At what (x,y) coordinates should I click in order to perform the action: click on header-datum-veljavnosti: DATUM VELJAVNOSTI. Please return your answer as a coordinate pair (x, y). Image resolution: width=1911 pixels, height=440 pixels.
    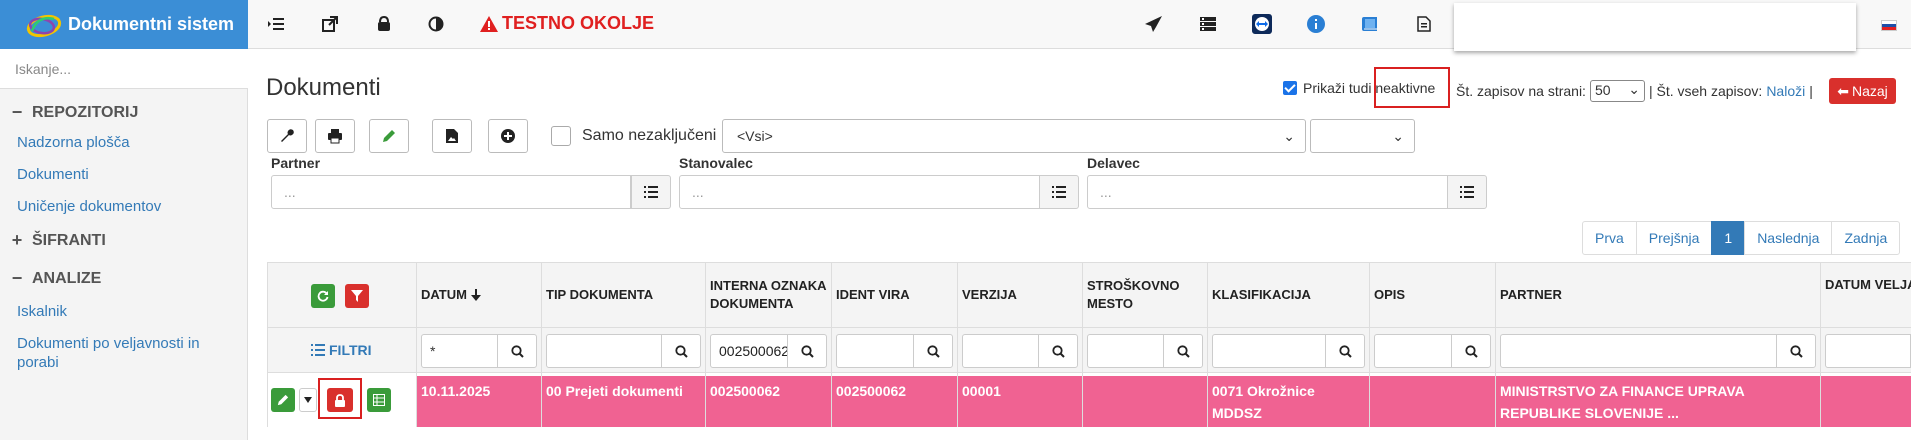
    Looking at the image, I should click on (1866, 295).